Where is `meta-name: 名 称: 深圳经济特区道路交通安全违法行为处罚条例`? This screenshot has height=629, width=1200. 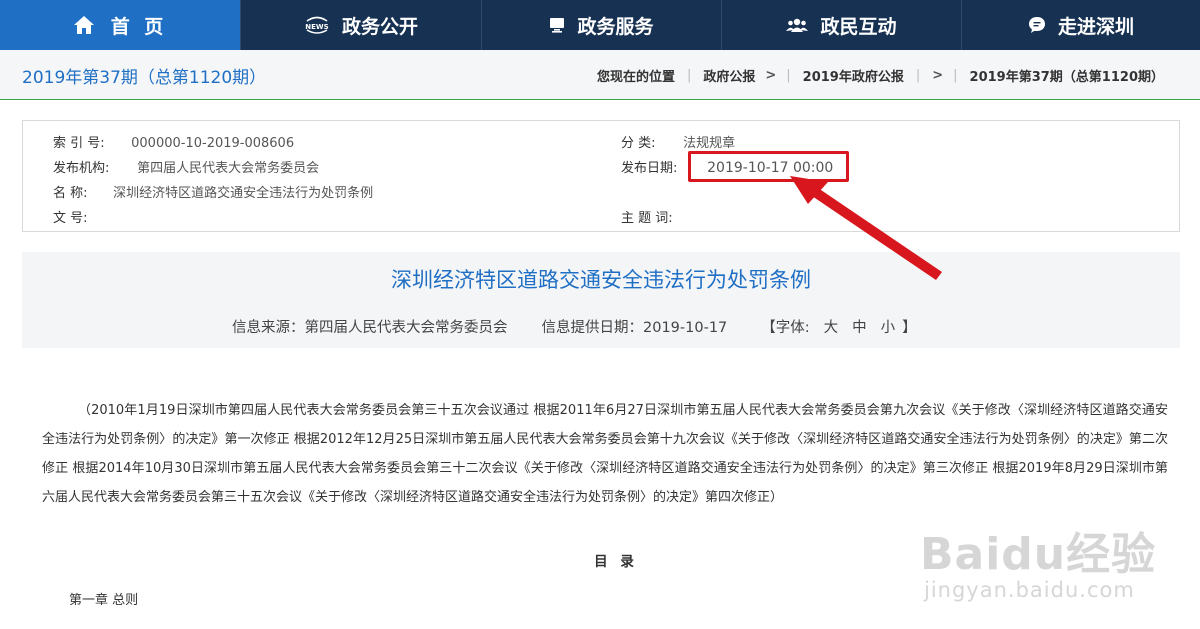
meta-name: 名 称: 深圳经济特区道路交通安全违法行为处罚条例 is located at coordinates (213, 191).